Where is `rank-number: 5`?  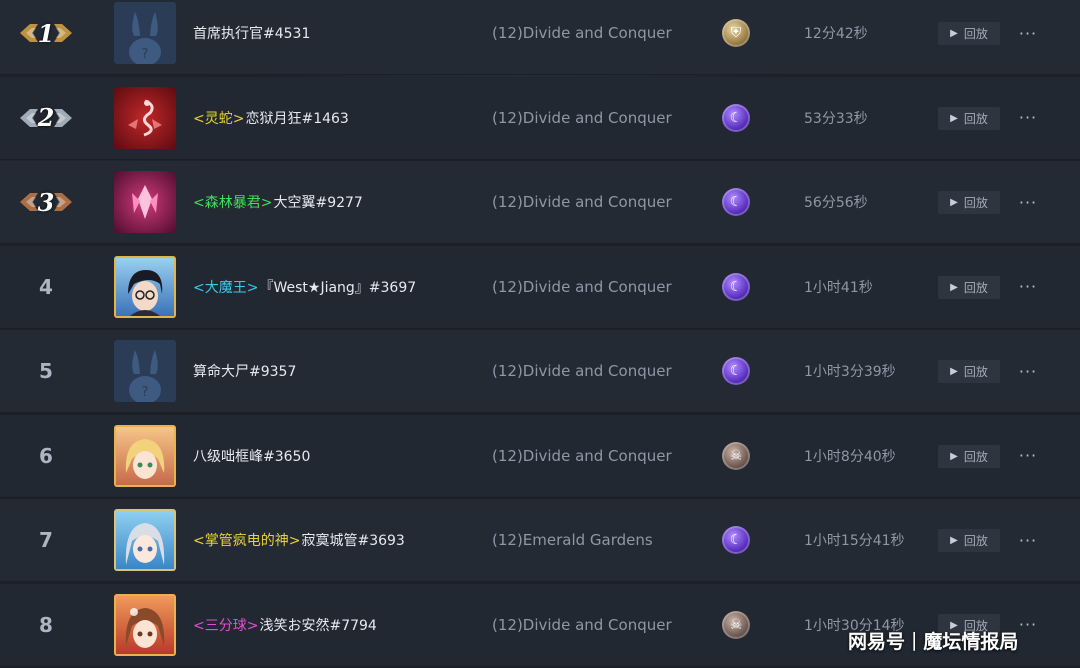
rank-number: 5 is located at coordinates (46, 371).